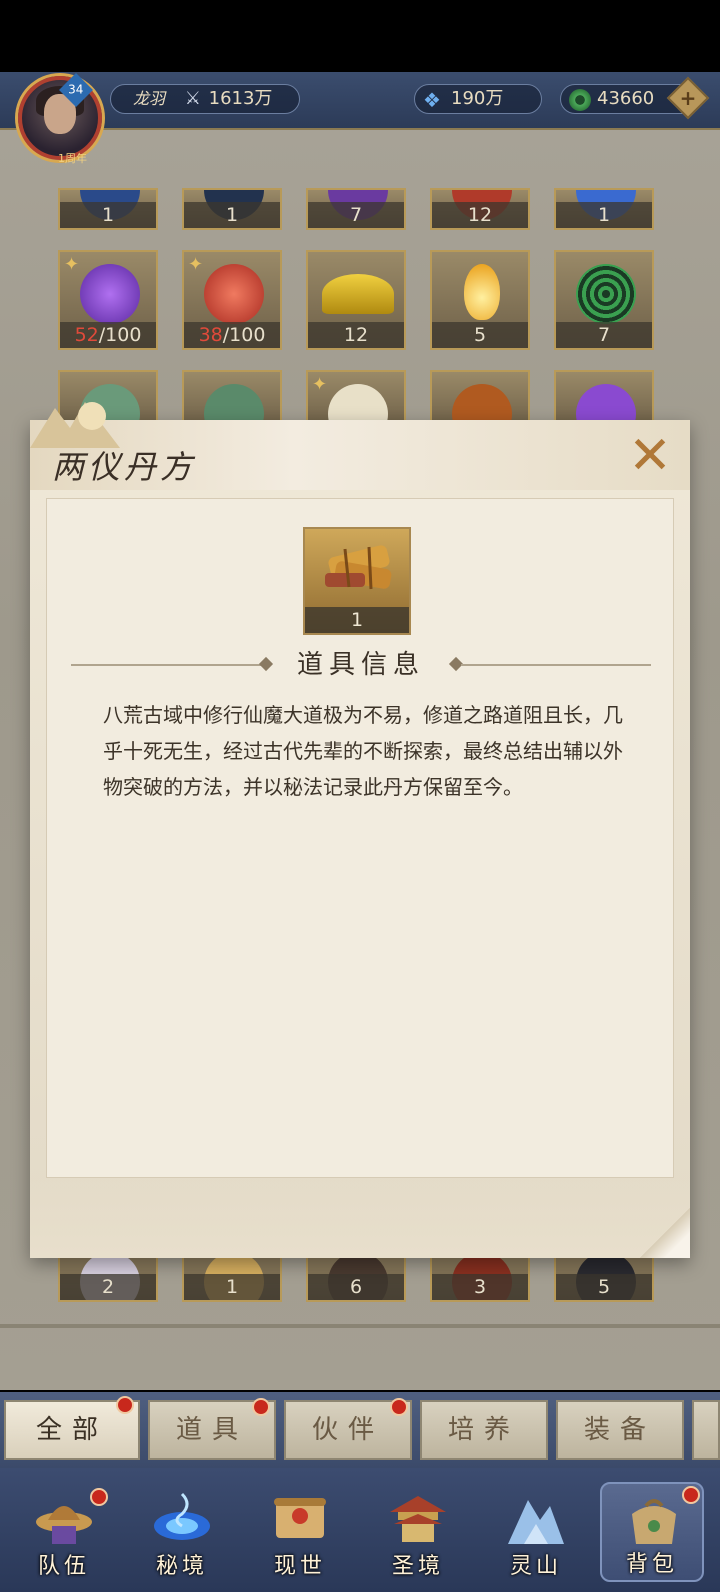 The image size is (720, 1592). Describe the element at coordinates (580, 100) in the screenshot. I see `jade-coin-icon` at that location.